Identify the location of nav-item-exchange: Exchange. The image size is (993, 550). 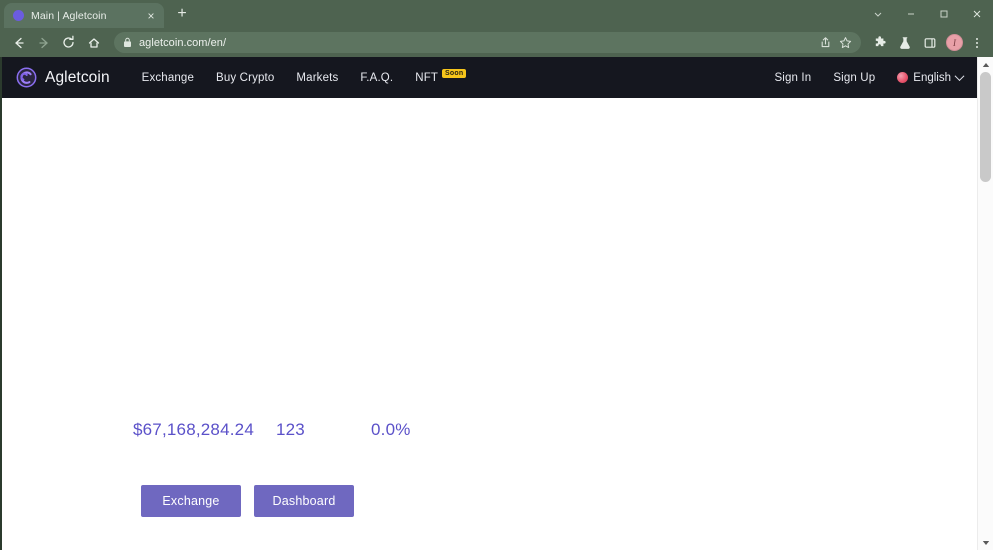
(168, 78).